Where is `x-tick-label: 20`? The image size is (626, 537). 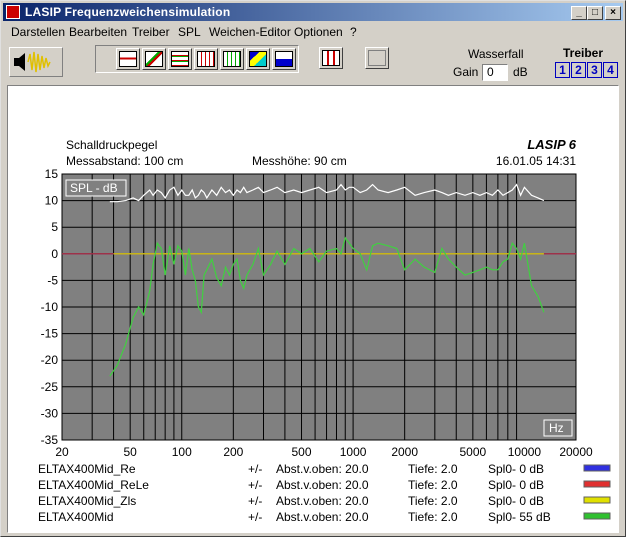
x-tick-label: 20 is located at coordinates (62, 452).